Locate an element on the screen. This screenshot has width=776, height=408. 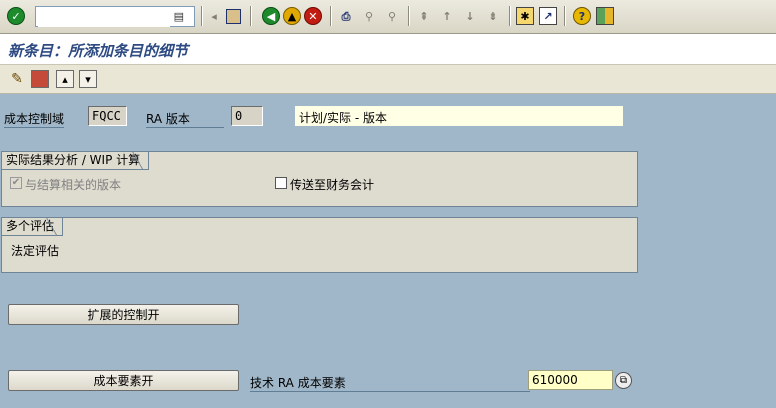
help-icon: ? is located at coordinates (582, 16).